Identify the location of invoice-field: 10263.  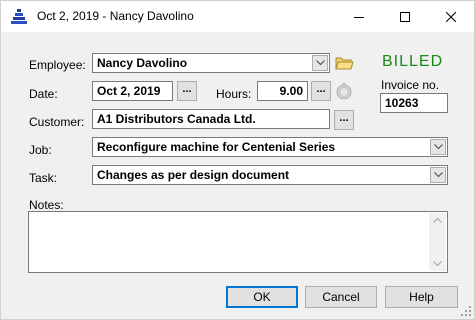
(414, 103).